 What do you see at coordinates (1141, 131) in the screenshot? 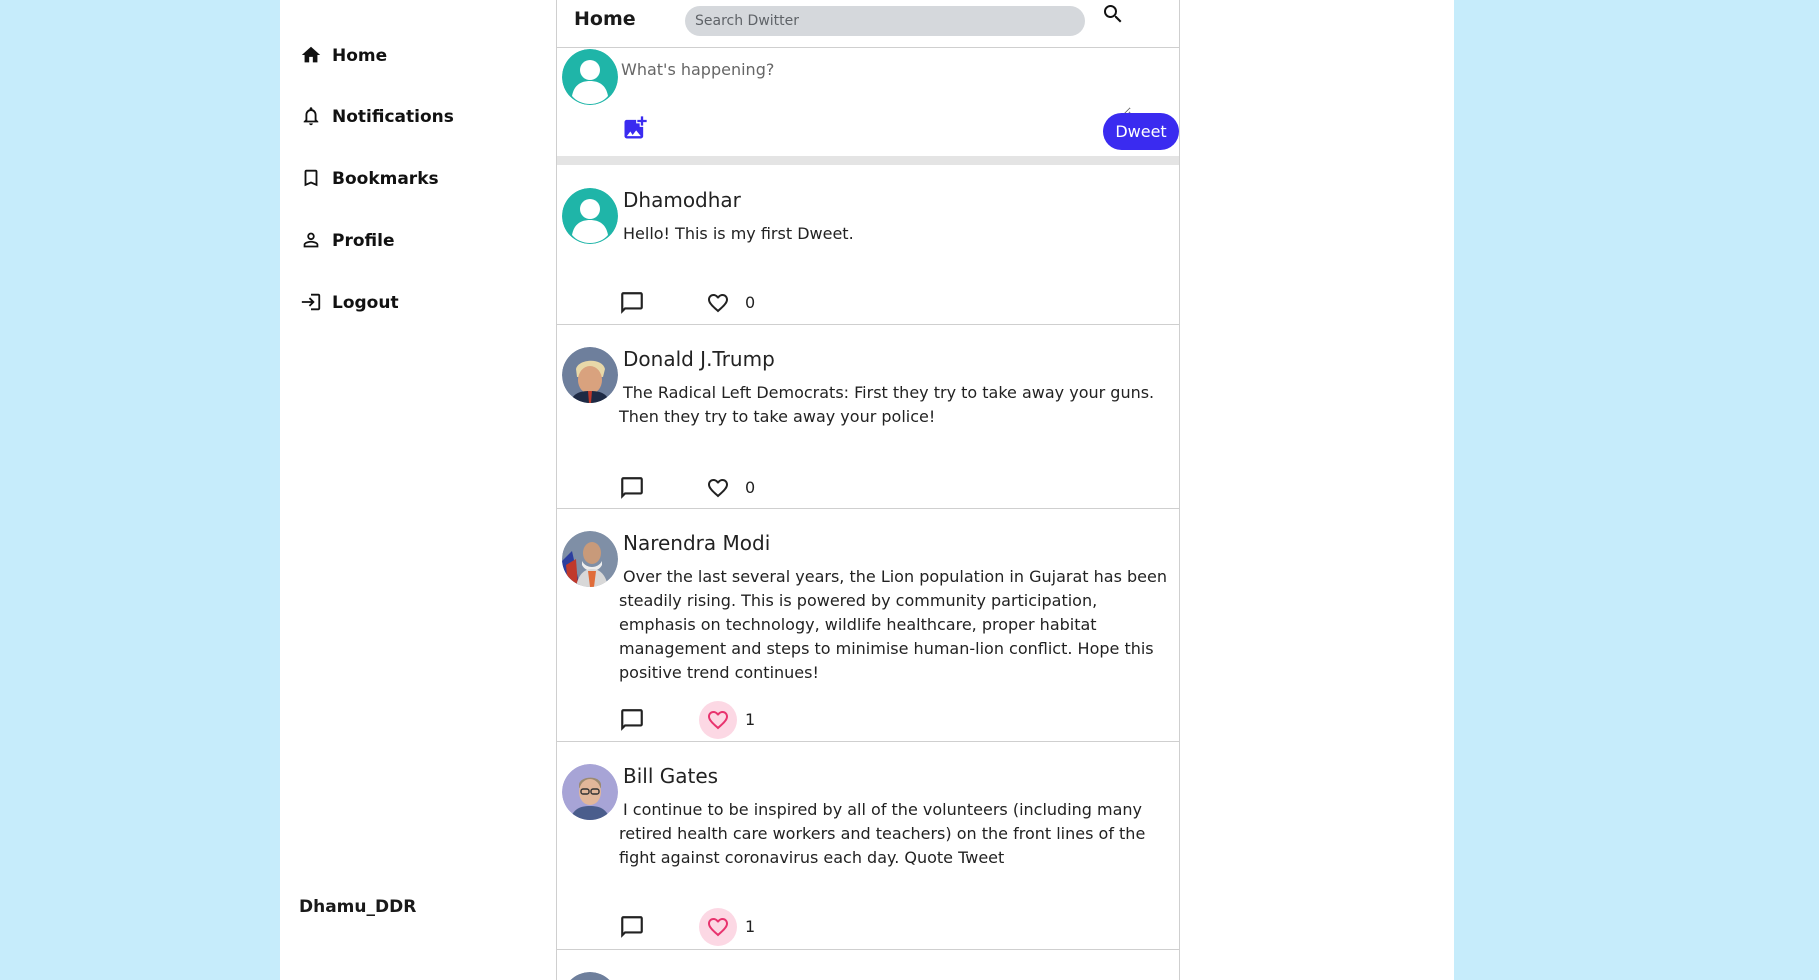
I see `dweet-button: Dweet` at bounding box center [1141, 131].